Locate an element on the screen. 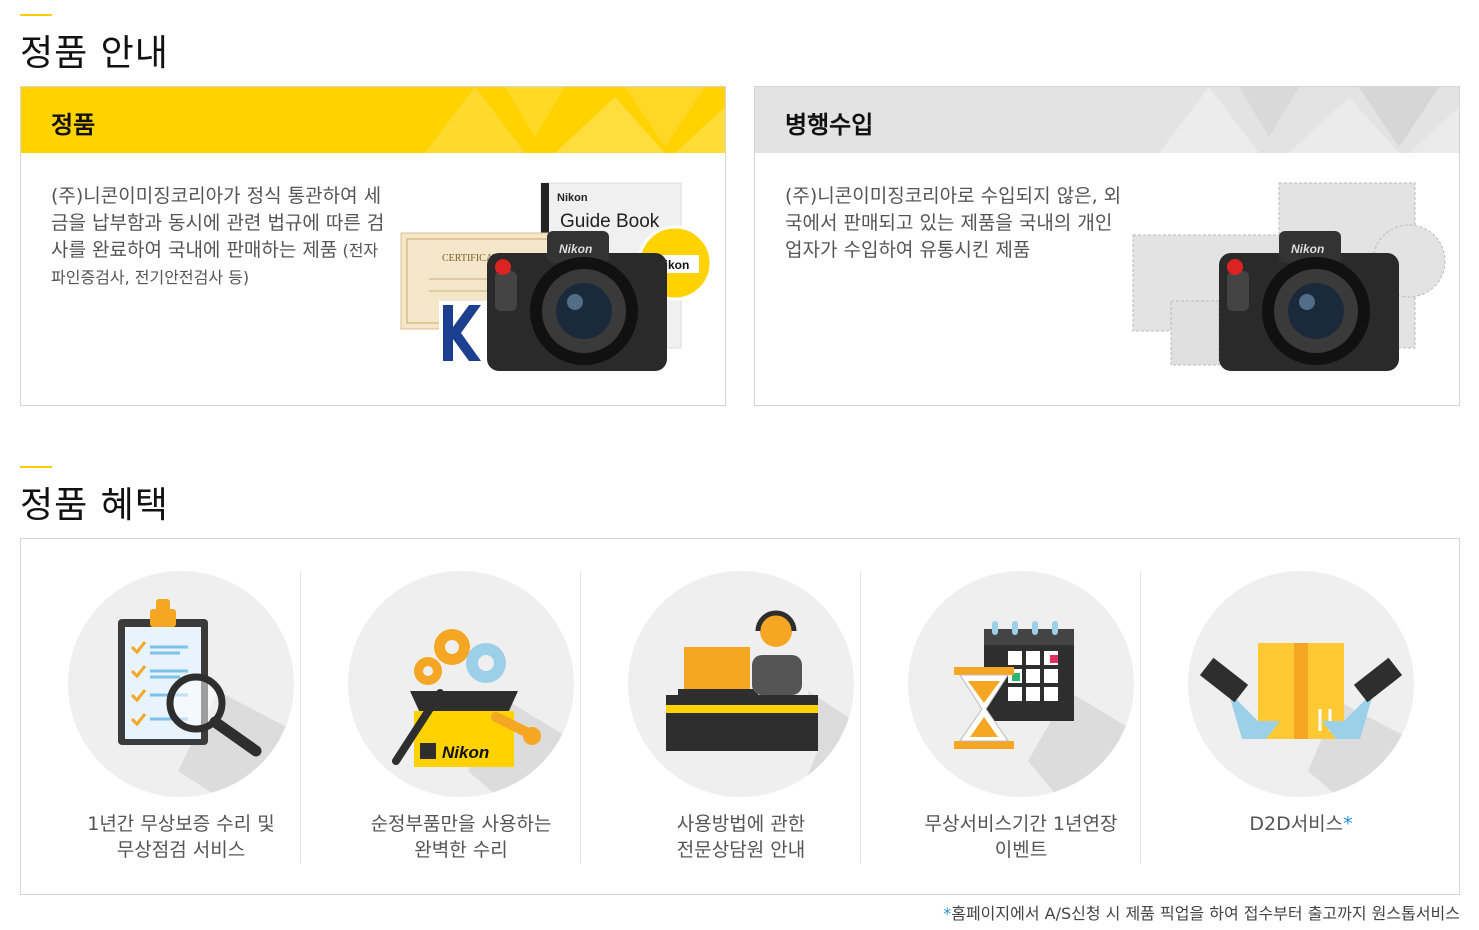  box-brand-label: Nikon is located at coordinates (465, 752).